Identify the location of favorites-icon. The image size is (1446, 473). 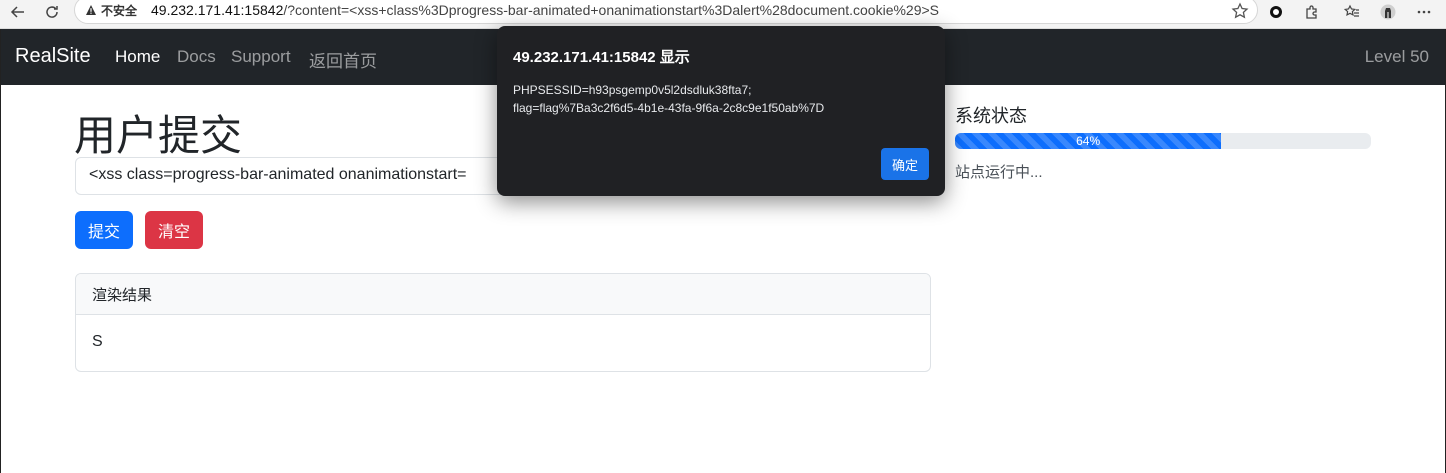
(1352, 12).